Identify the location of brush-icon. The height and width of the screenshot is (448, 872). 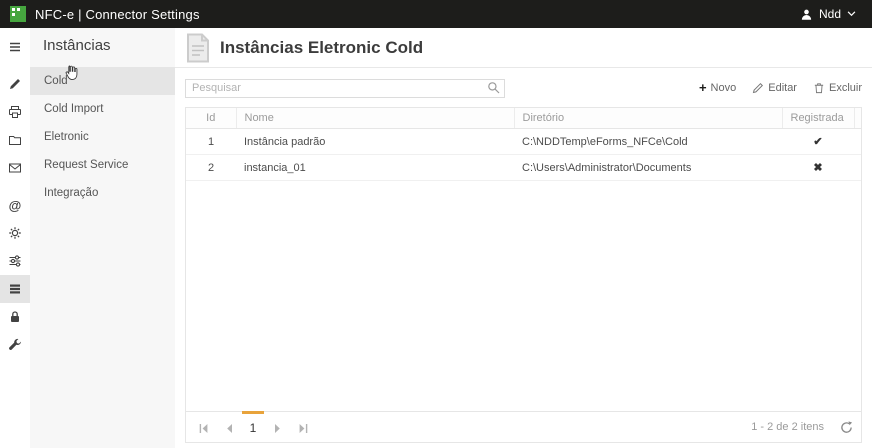
(15, 84).